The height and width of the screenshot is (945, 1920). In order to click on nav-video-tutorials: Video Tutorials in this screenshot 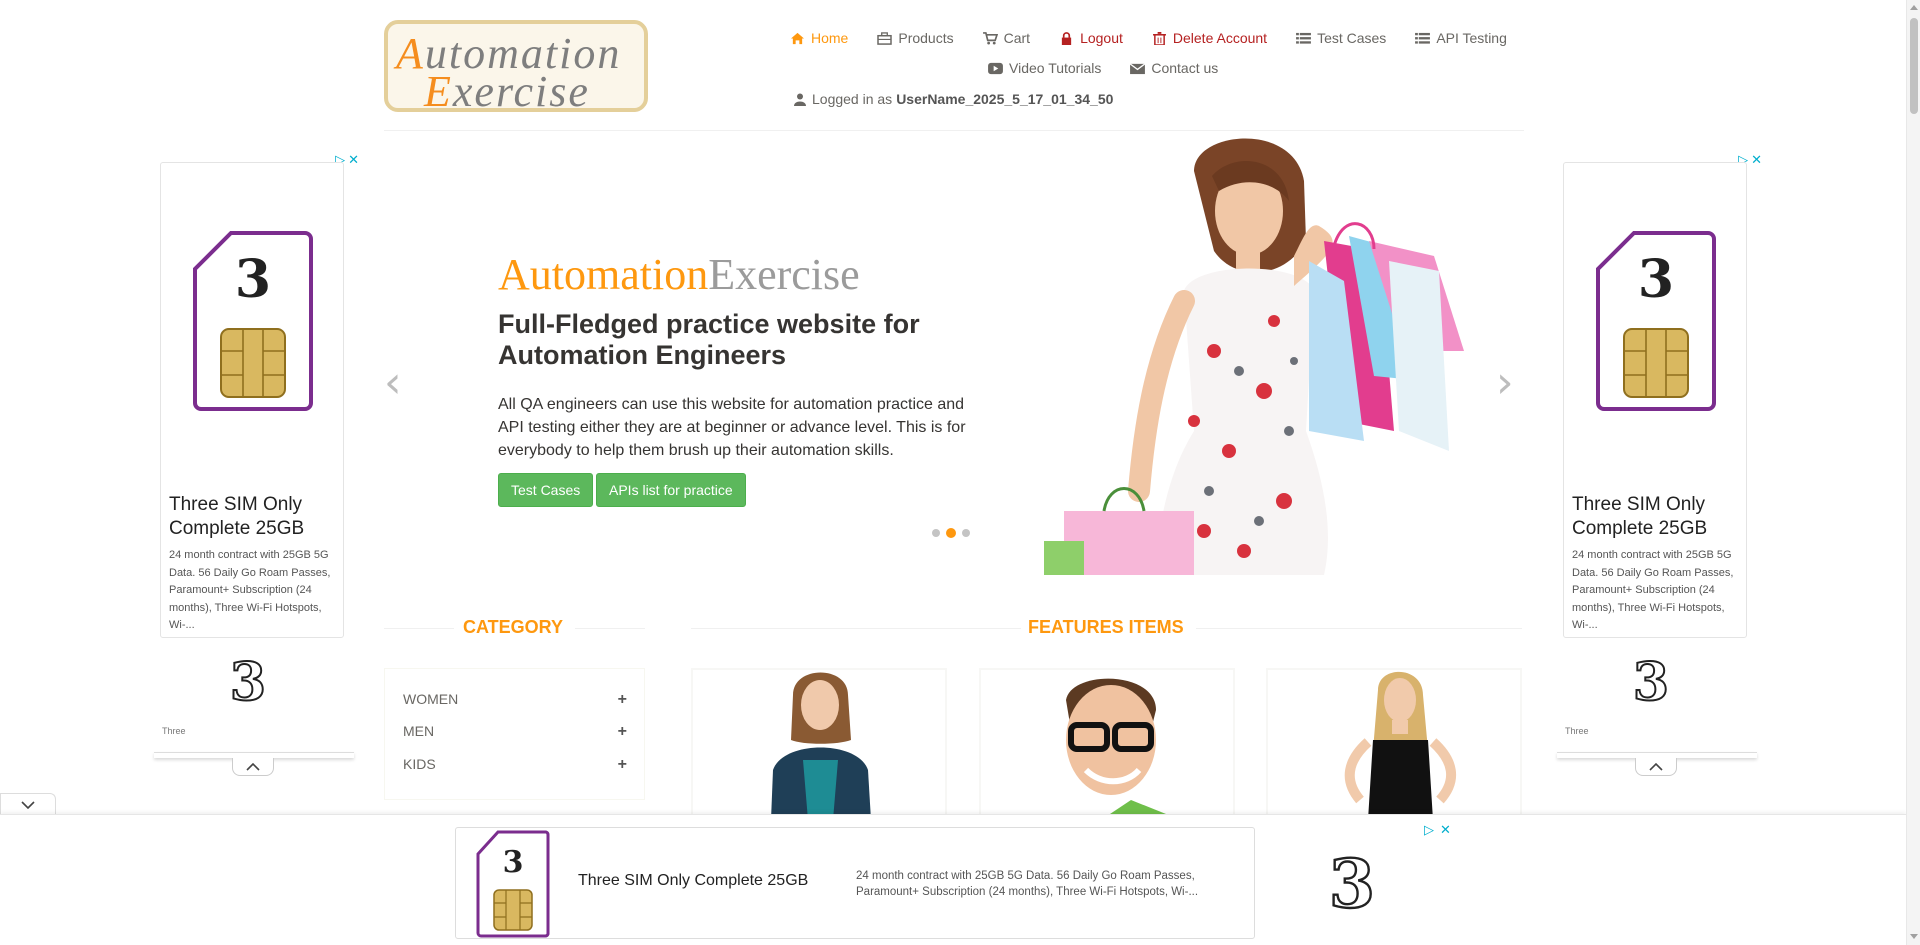, I will do `click(1044, 68)`.